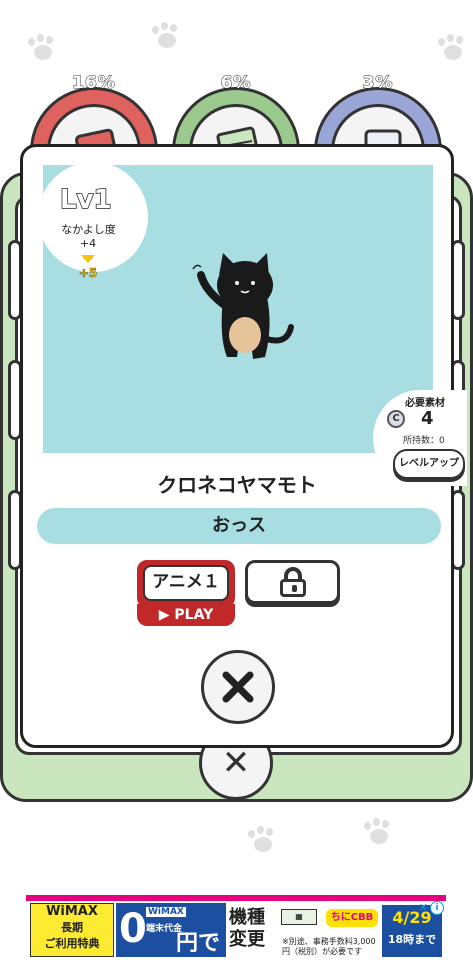 This screenshot has width=473, height=960. What do you see at coordinates (72, 911) in the screenshot?
I see `ad-wimax-text: WiMAX` at bounding box center [72, 911].